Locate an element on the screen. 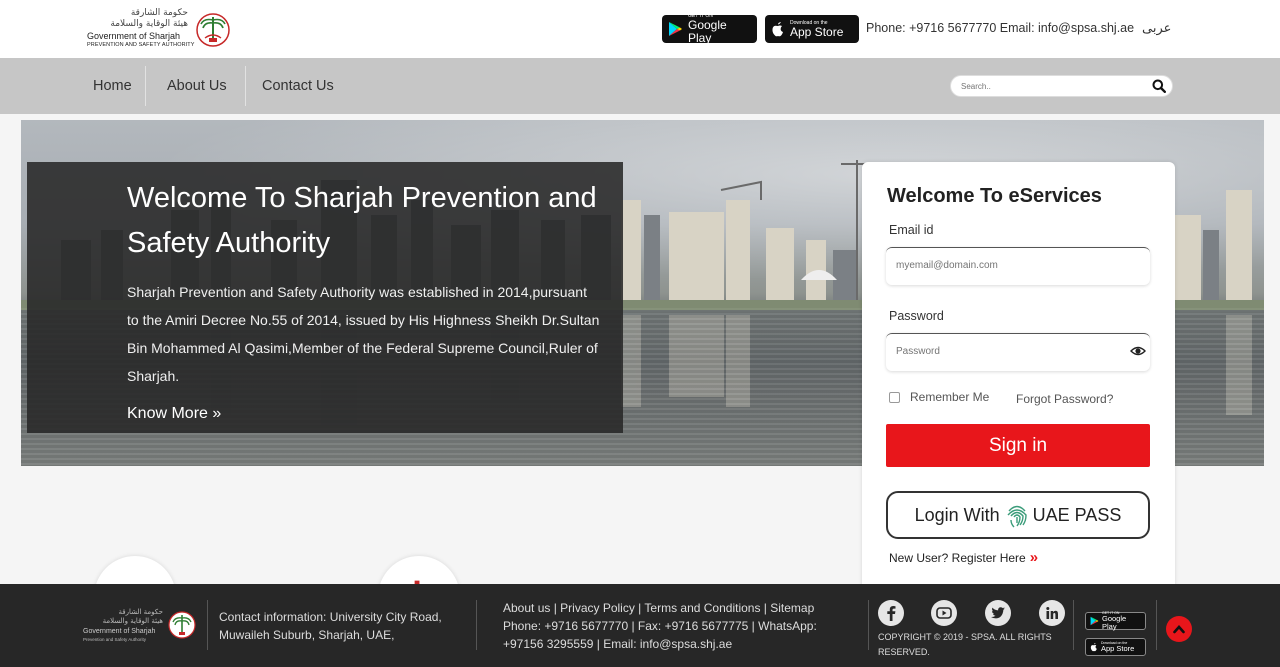 This screenshot has width=1280, height=667. remember-me-label: Remember Me is located at coordinates (950, 397).